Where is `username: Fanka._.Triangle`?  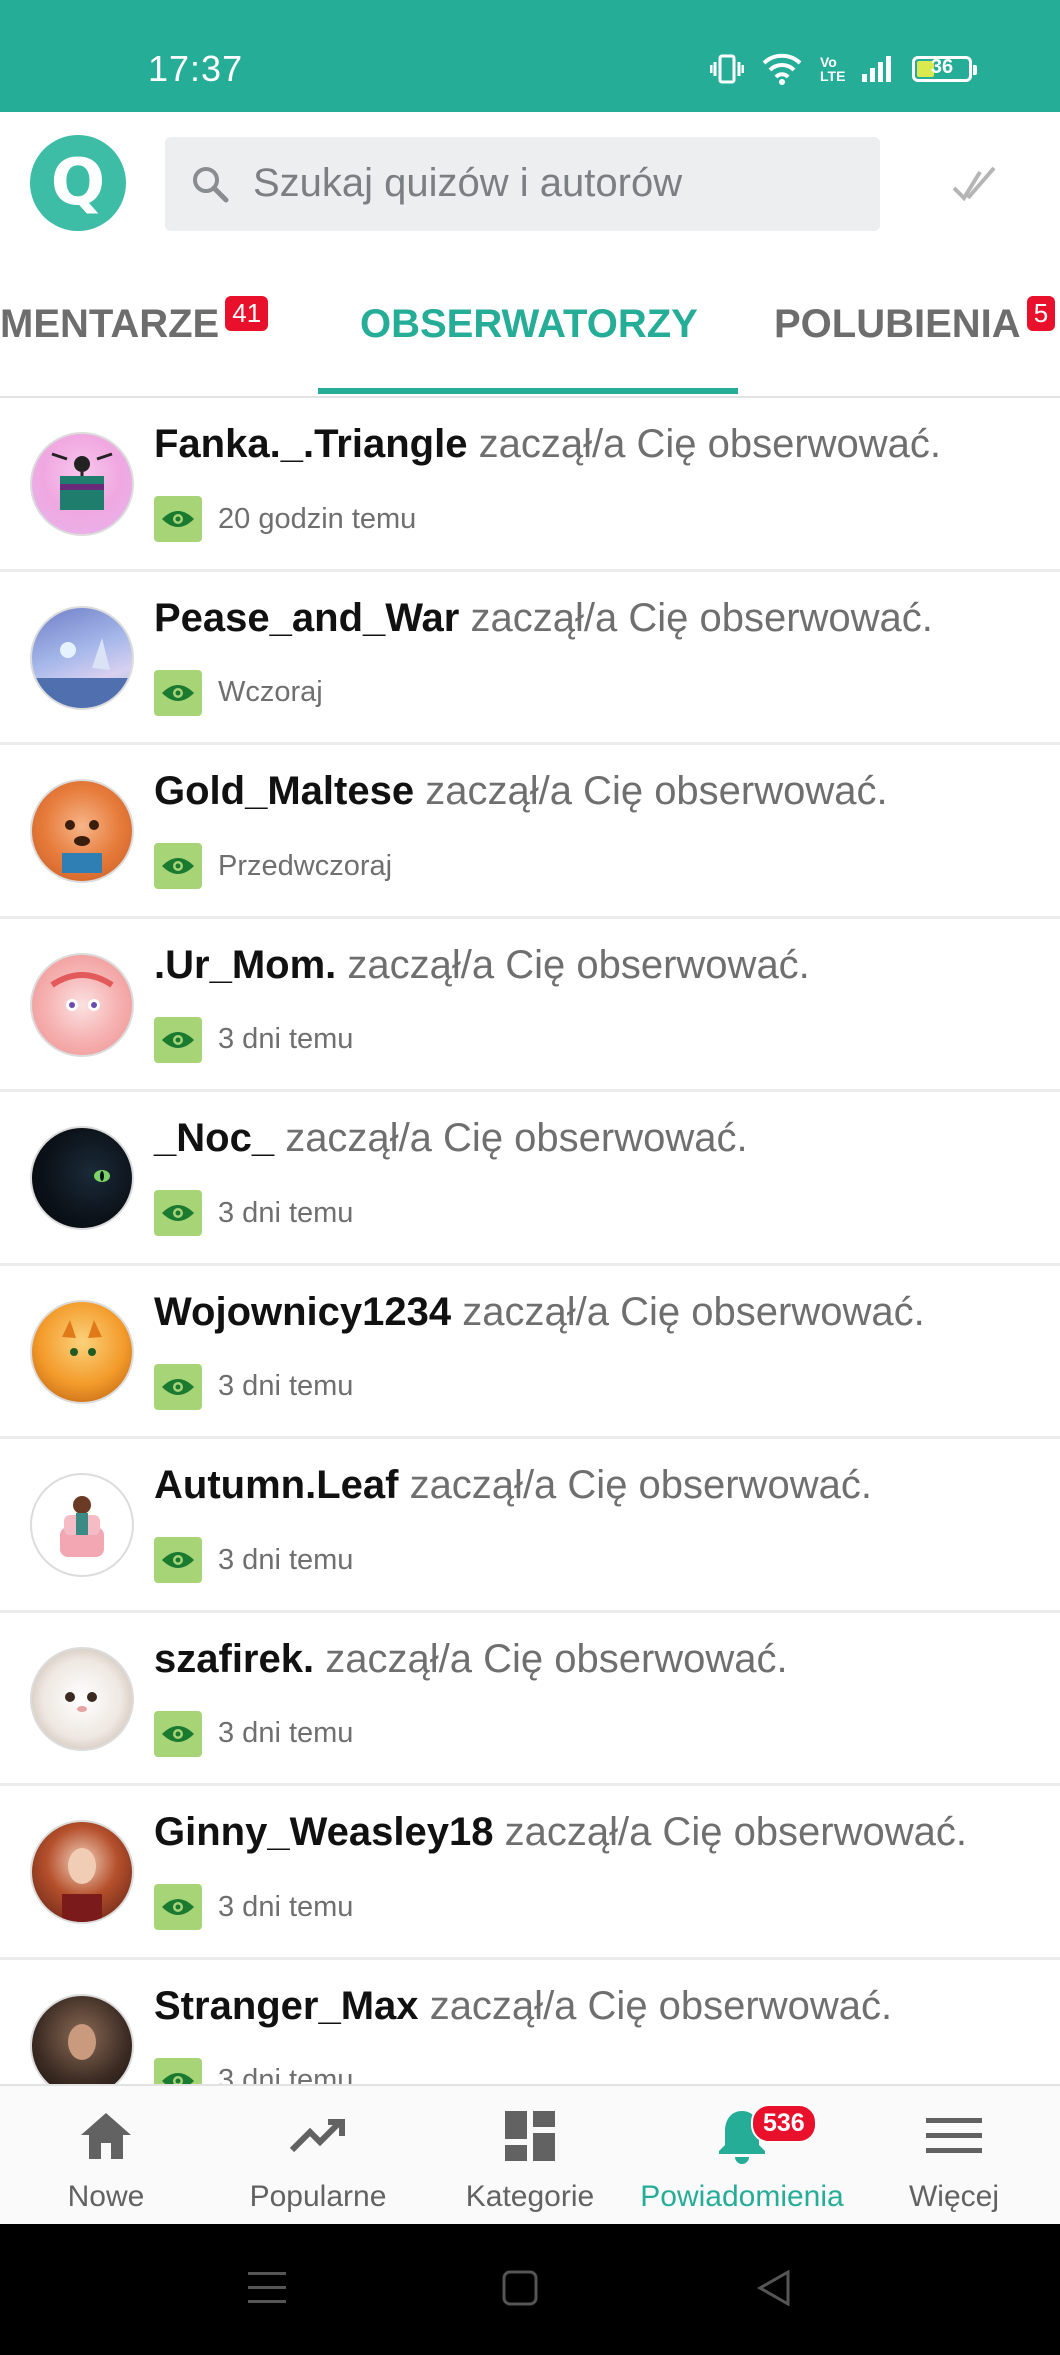
username: Fanka._.Triangle is located at coordinates (310, 444).